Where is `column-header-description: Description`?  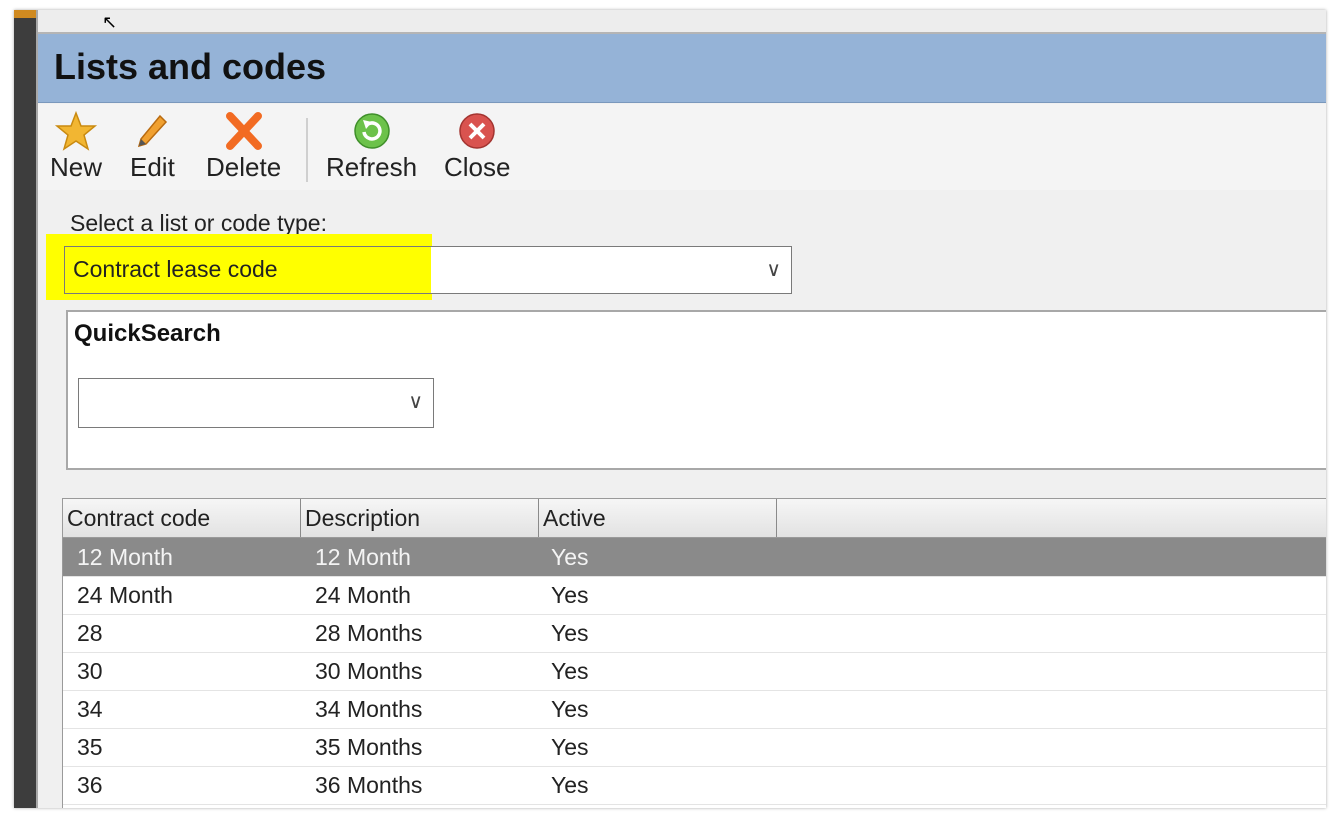 column-header-description: Description is located at coordinates (420, 518).